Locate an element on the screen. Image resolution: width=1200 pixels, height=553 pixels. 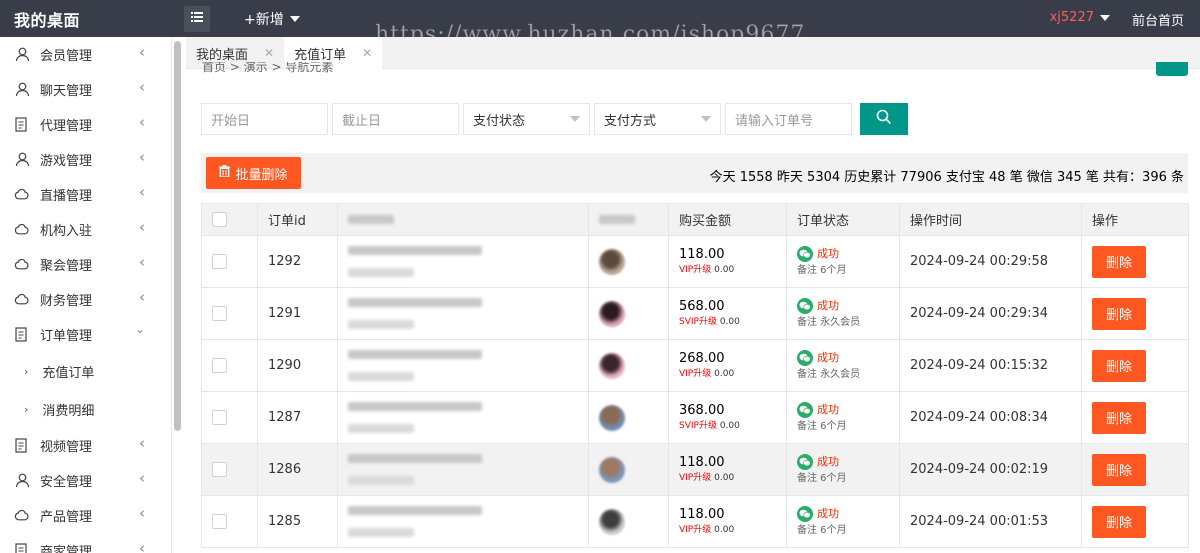
sidebar-item: 财务管理 ‹ is located at coordinates (85, 299).